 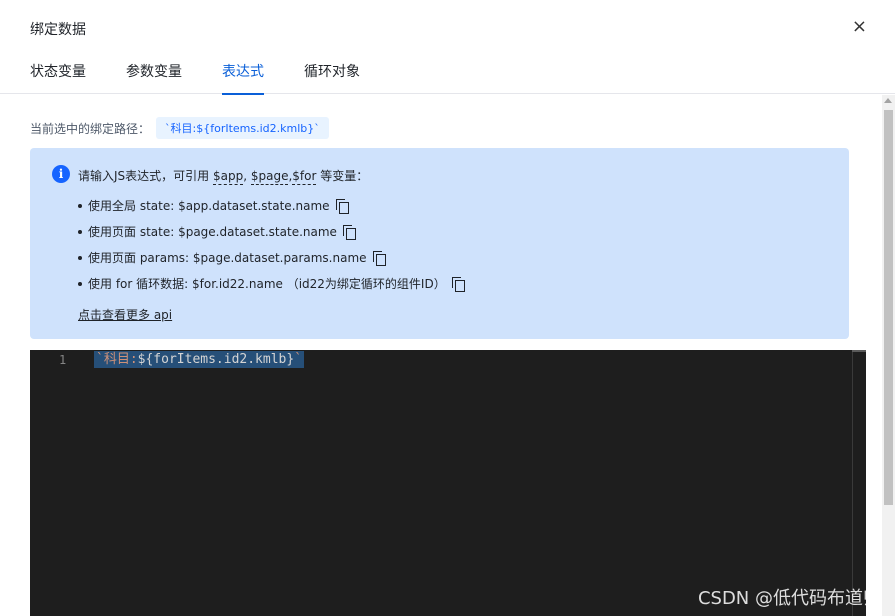 What do you see at coordinates (228, 177) in the screenshot?
I see `var-app: $app` at bounding box center [228, 177].